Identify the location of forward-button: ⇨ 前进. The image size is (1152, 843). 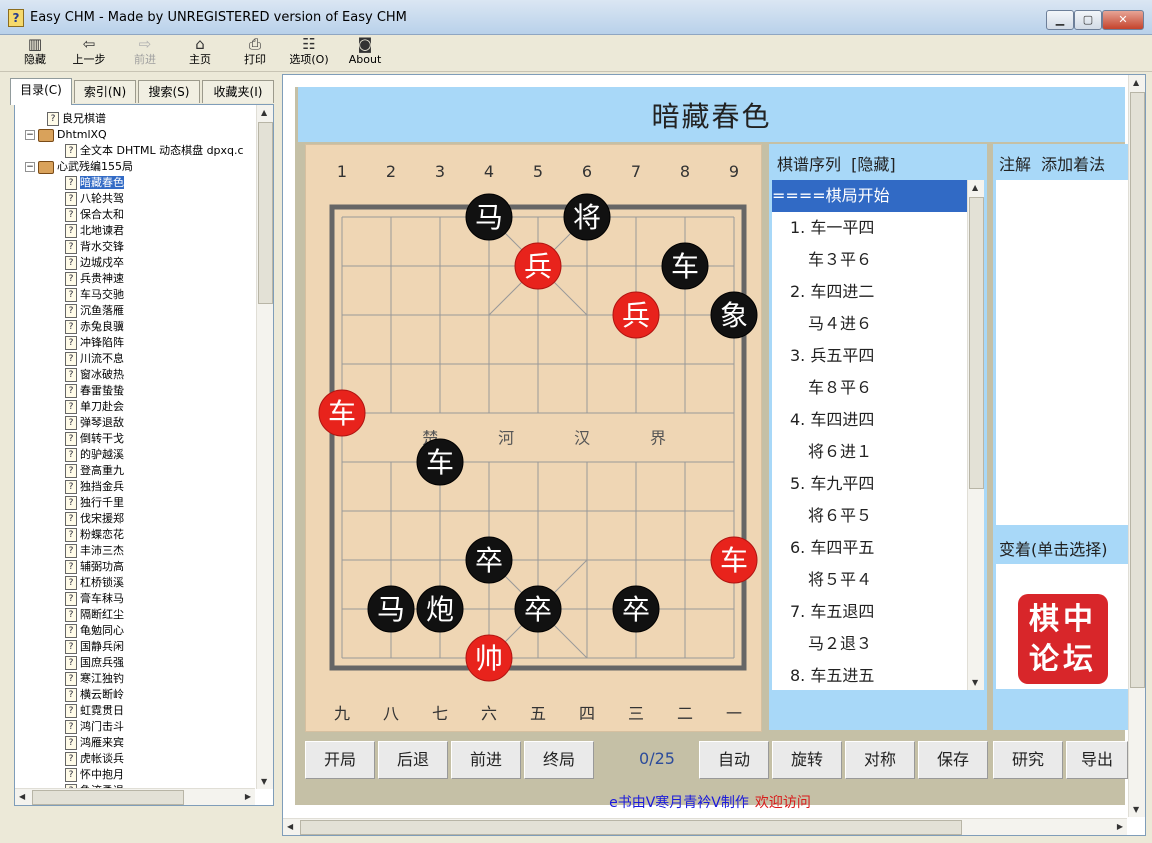
(145, 53).